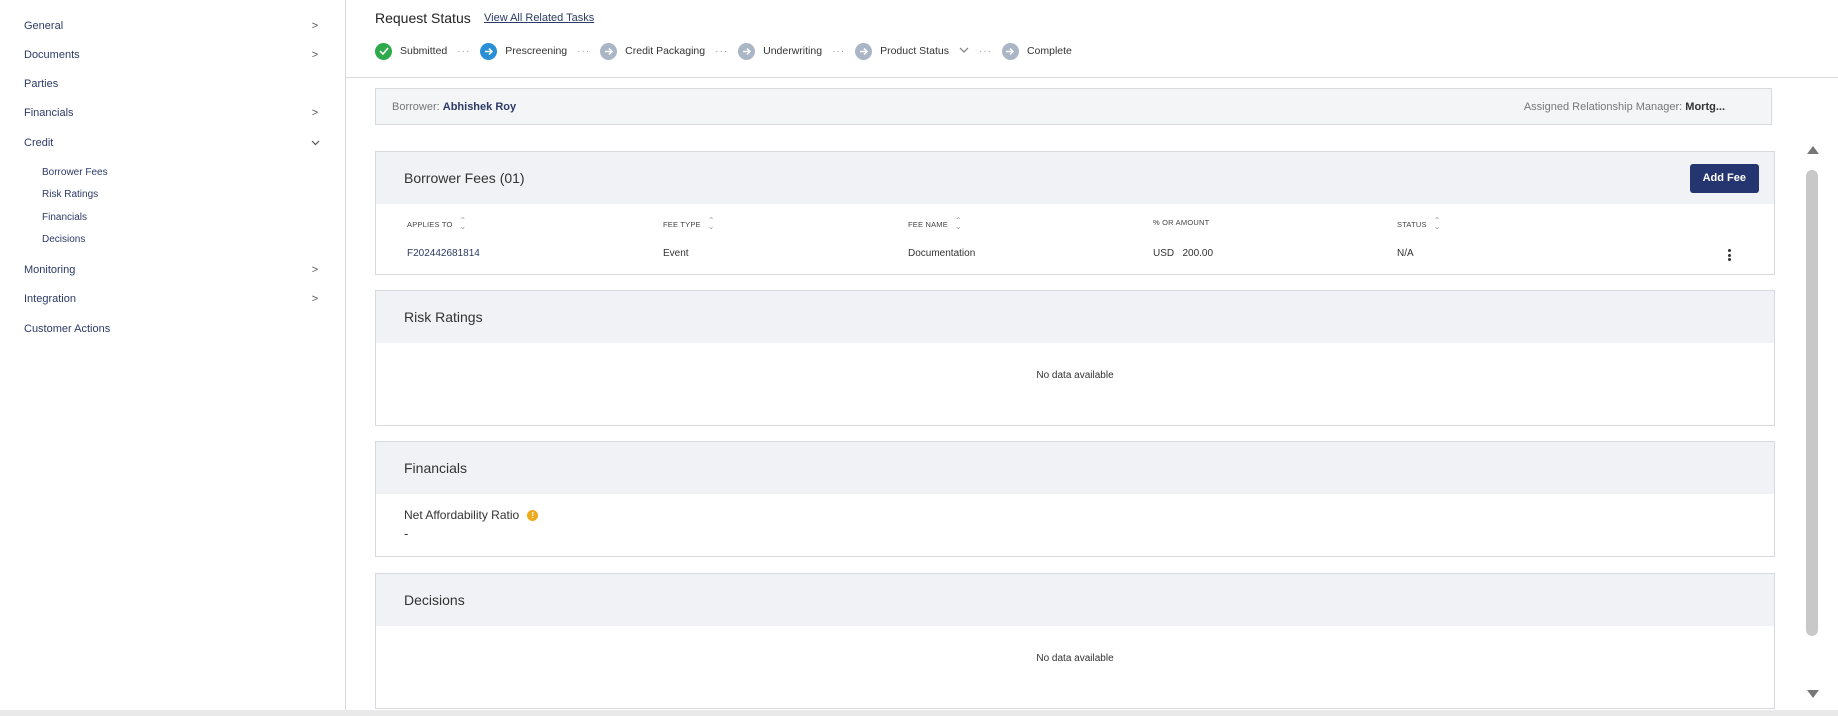  What do you see at coordinates (41, 84) in the screenshot?
I see `sidebar-item-label: Parties` at bounding box center [41, 84].